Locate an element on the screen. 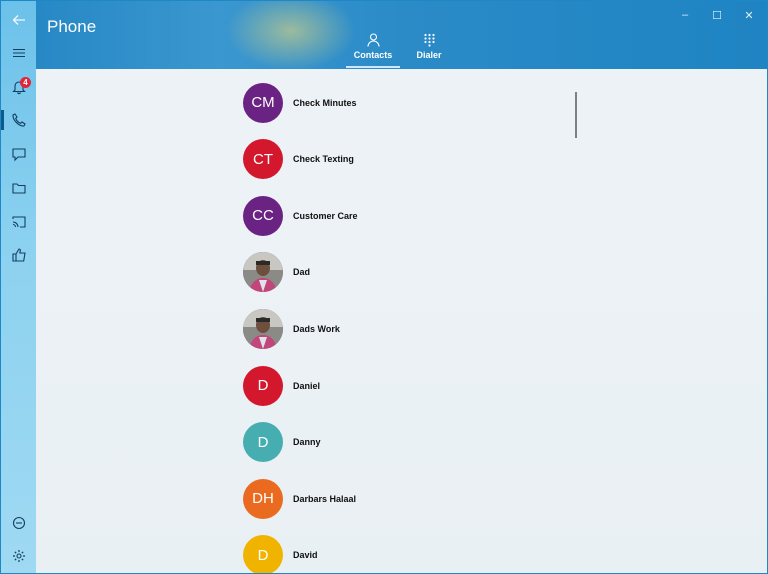 The height and width of the screenshot is (574, 768). contact-item: CC Customer Care is located at coordinates (403, 215).